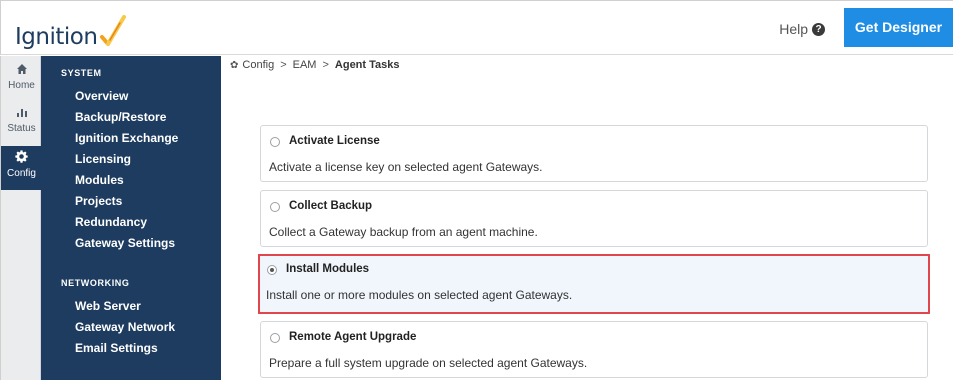  What do you see at coordinates (21, 85) in the screenshot?
I see `rail-label-home: Home` at bounding box center [21, 85].